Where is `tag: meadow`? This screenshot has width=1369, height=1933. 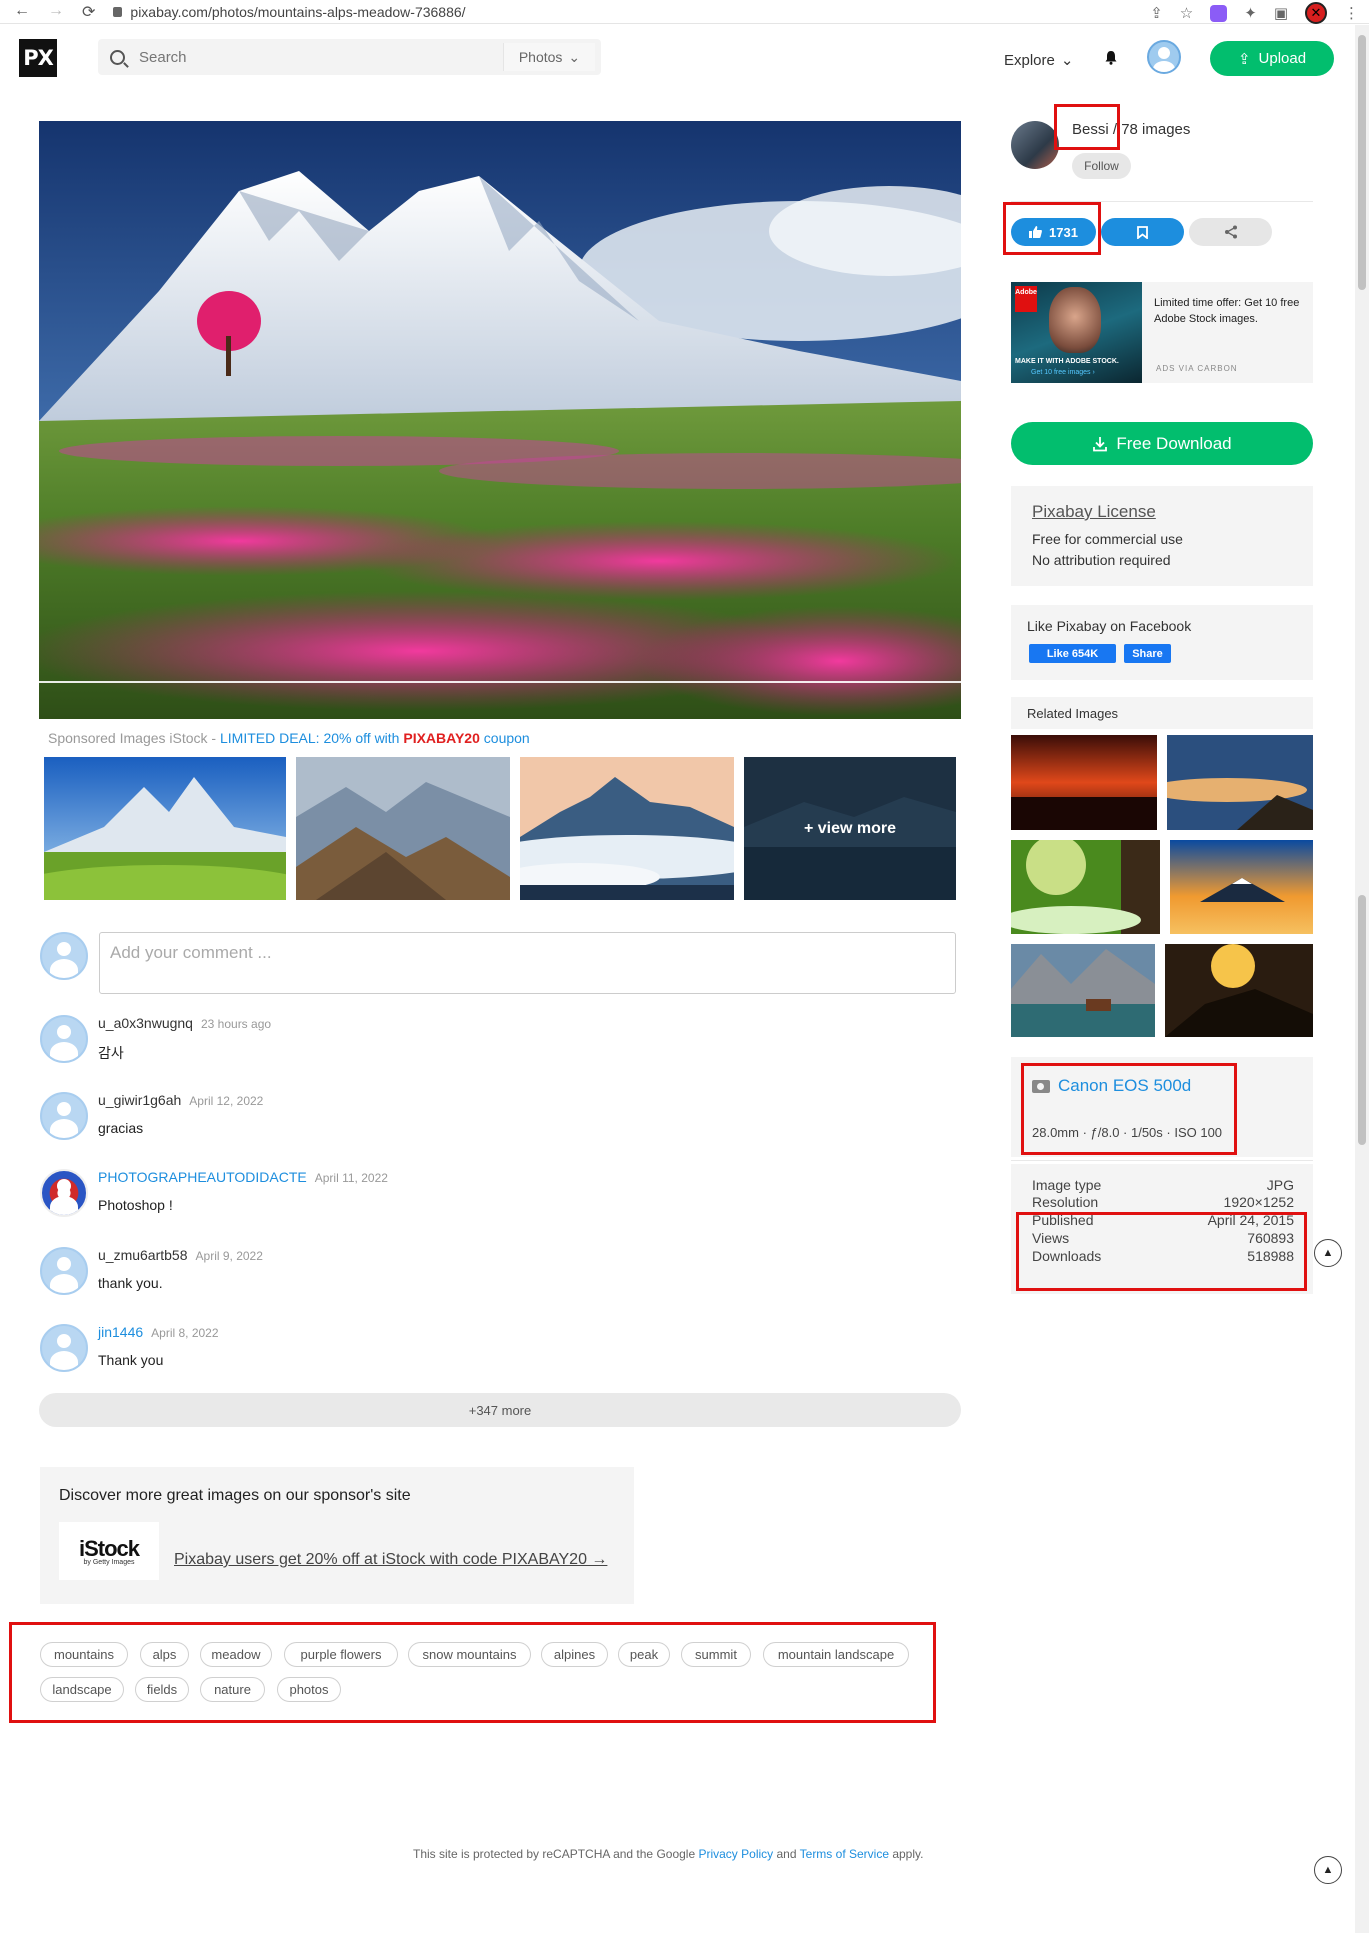
tag: meadow is located at coordinates (236, 1654).